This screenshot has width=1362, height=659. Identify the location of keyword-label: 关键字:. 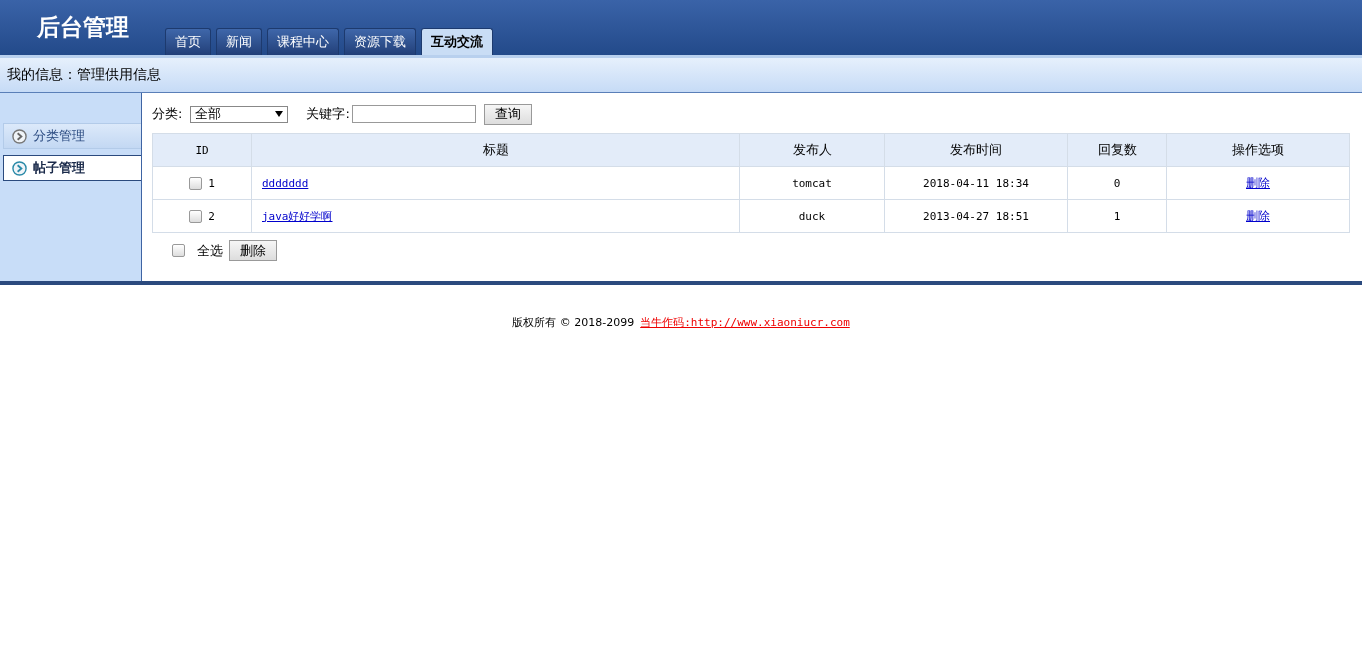
(328, 114).